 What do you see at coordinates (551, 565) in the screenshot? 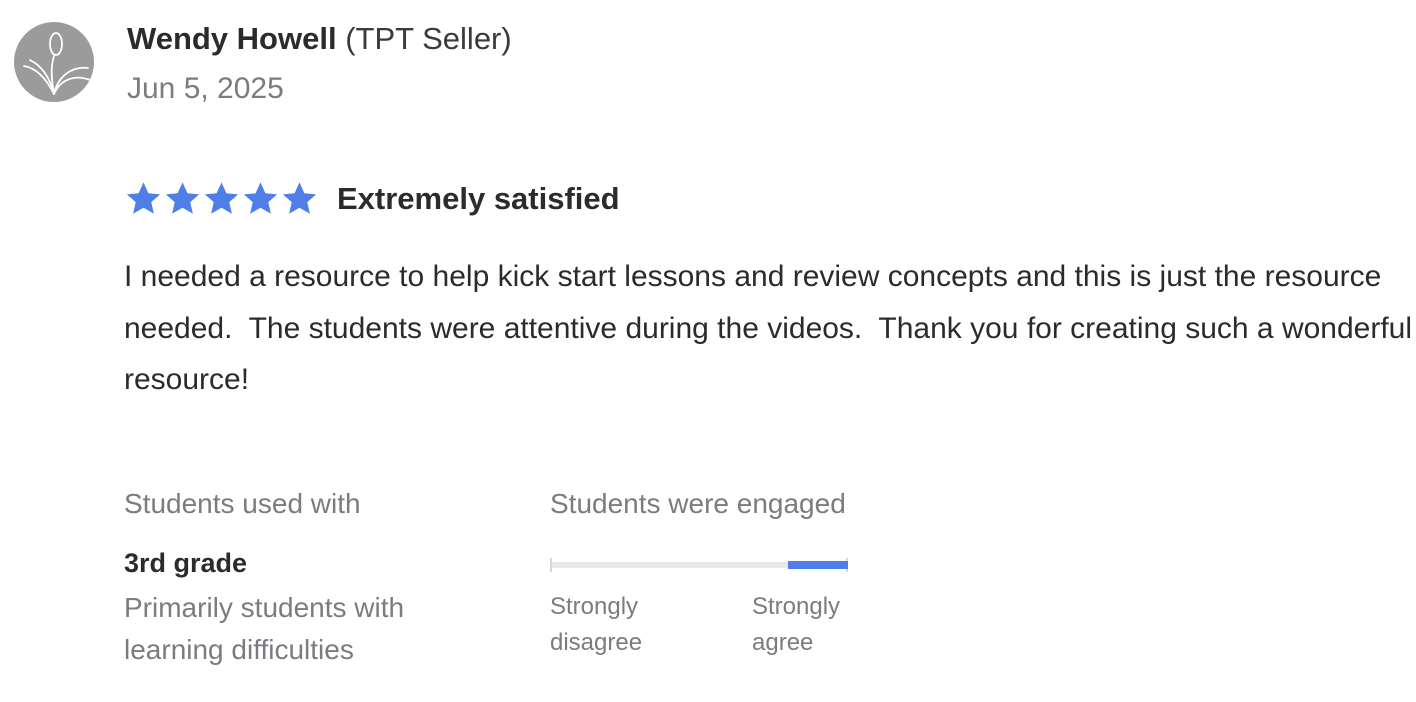
I see `engagement-scale-start-tick` at bounding box center [551, 565].